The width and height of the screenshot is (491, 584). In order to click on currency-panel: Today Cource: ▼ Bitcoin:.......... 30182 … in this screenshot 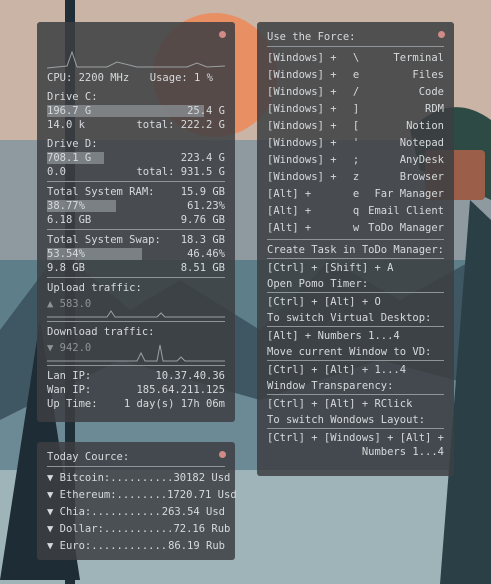, I will do `click(137, 501)`.